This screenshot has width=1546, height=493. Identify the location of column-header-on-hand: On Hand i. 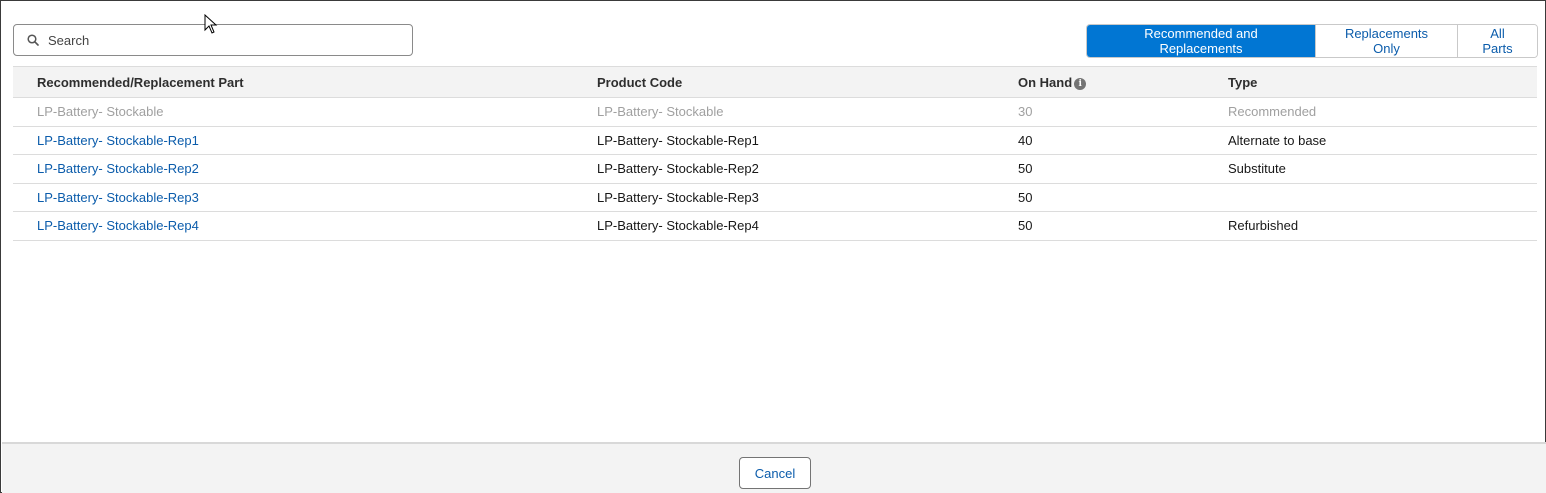
(1123, 82).